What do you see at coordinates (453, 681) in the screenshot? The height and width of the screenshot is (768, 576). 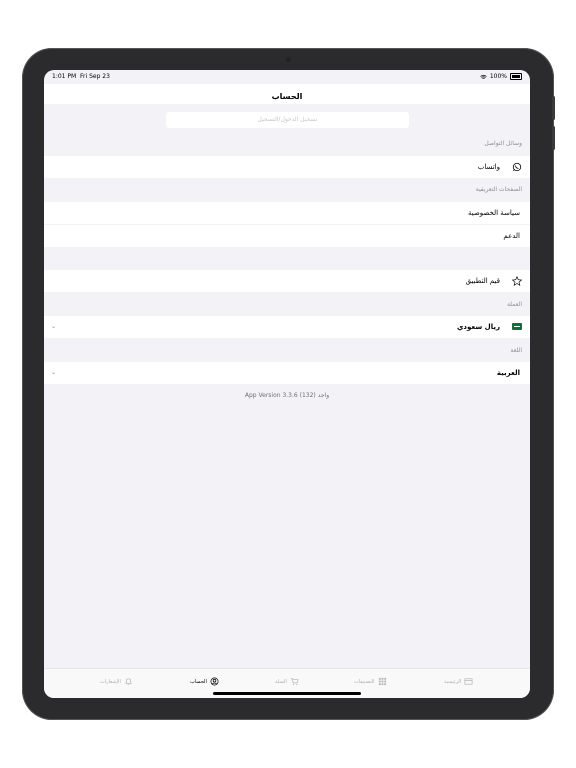 I see `tab-home-label: الرئيسية` at bounding box center [453, 681].